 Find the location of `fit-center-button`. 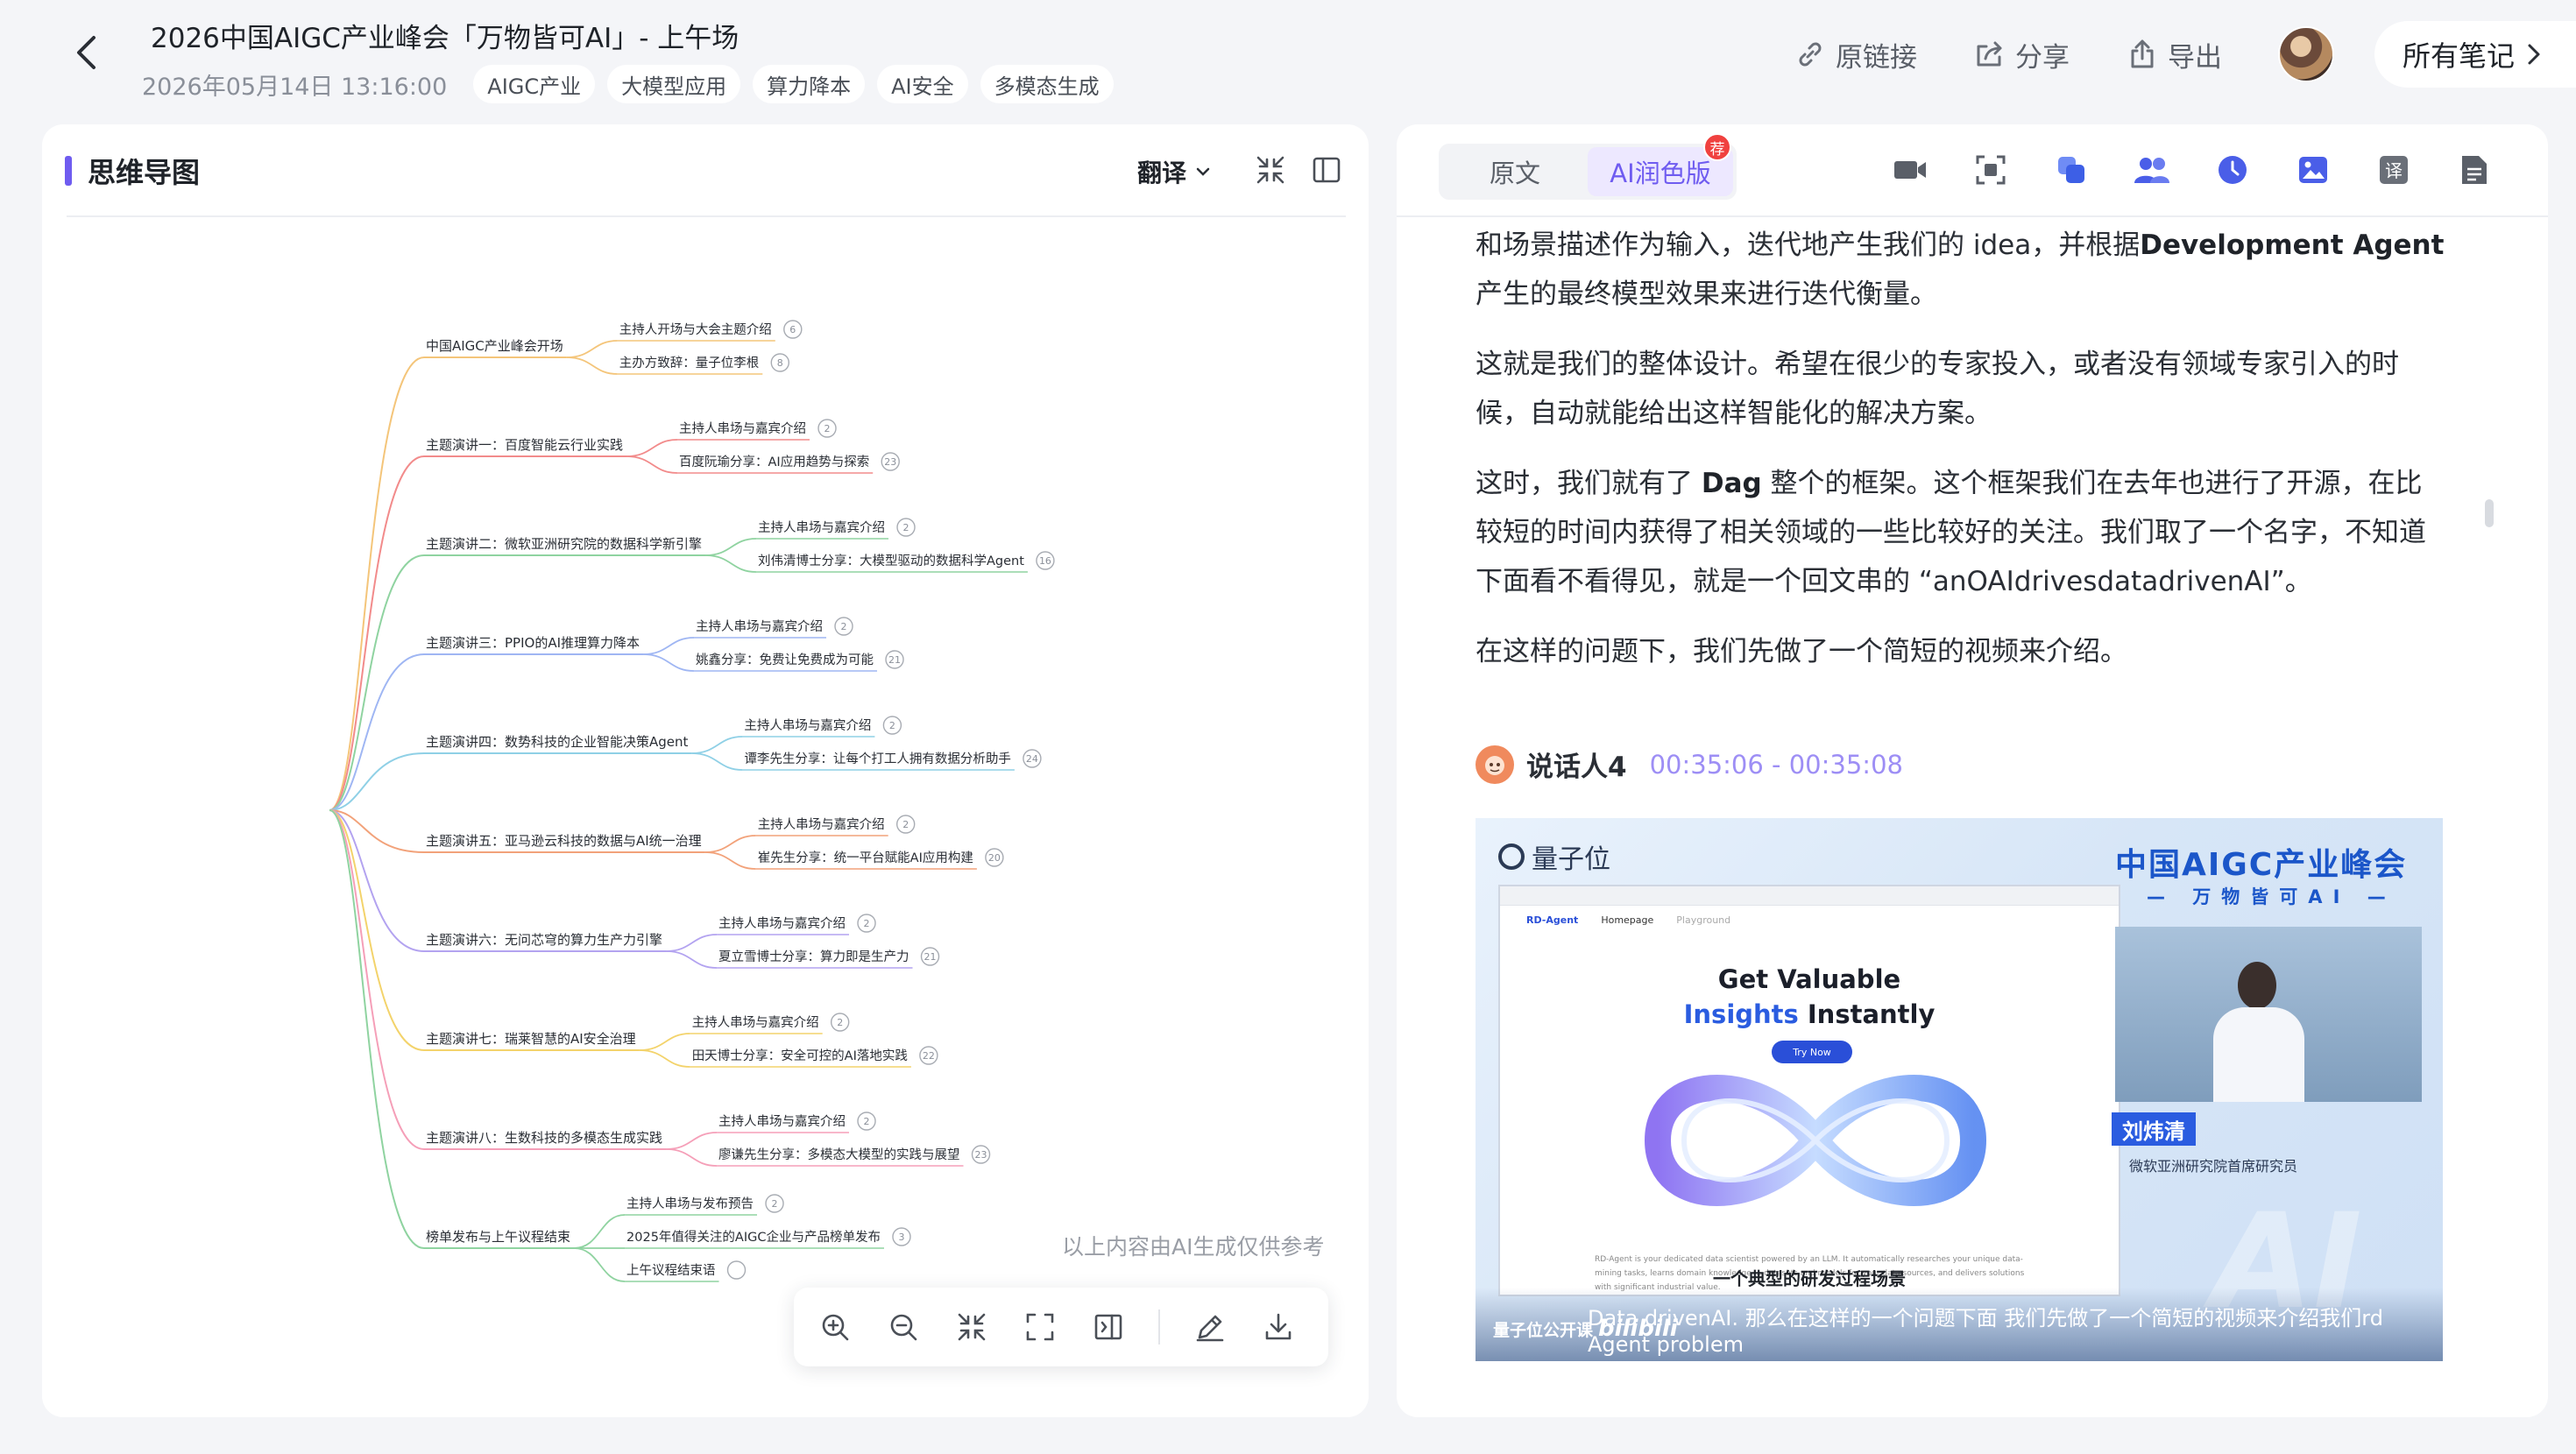

fit-center-button is located at coordinates (971, 1327).